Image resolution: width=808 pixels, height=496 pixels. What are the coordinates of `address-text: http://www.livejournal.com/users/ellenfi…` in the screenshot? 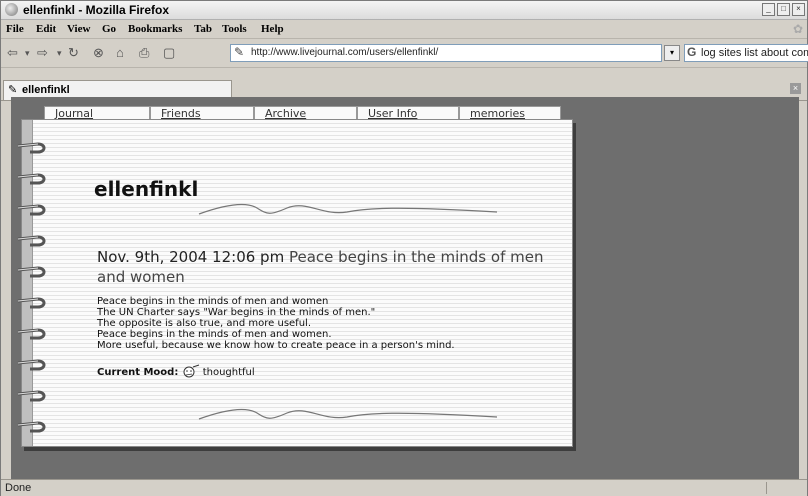 It's located at (344, 52).